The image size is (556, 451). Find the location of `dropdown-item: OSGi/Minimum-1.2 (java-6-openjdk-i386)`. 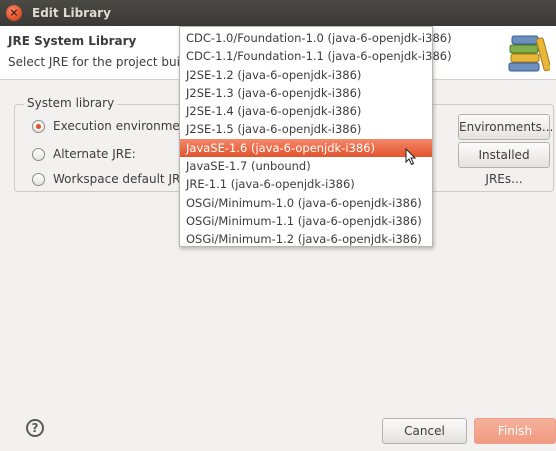

dropdown-item: OSGi/Minimum-1.2 (java-6-openjdk-i386) is located at coordinates (306, 239).